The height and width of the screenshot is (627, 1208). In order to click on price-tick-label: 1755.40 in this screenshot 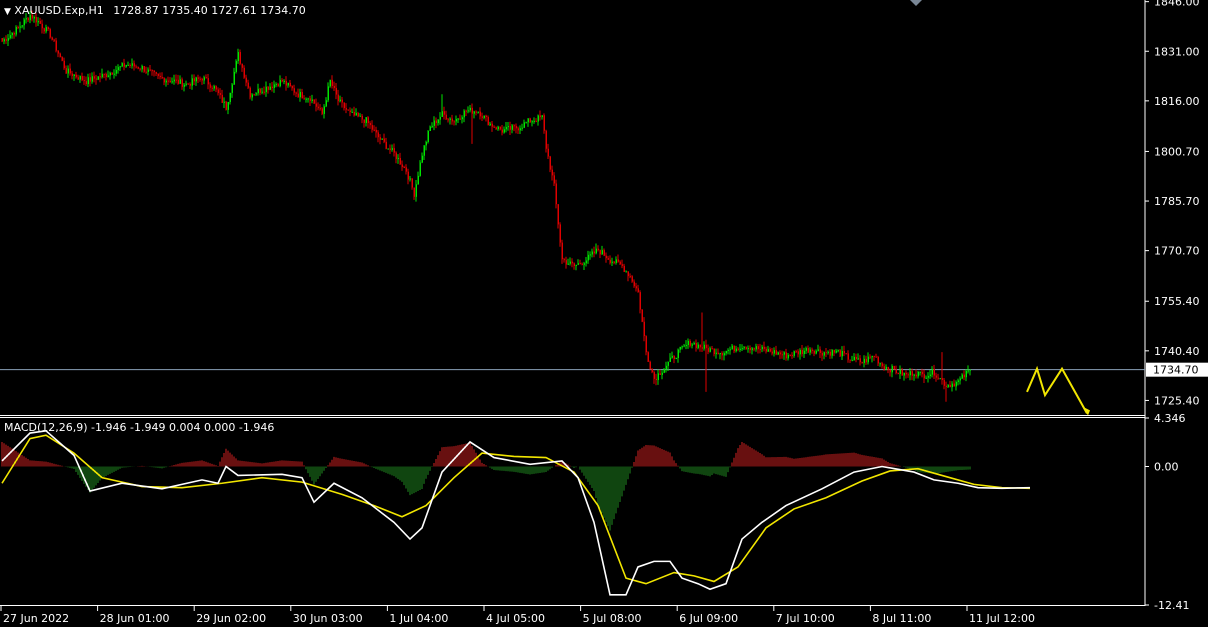, I will do `click(1177, 301)`.